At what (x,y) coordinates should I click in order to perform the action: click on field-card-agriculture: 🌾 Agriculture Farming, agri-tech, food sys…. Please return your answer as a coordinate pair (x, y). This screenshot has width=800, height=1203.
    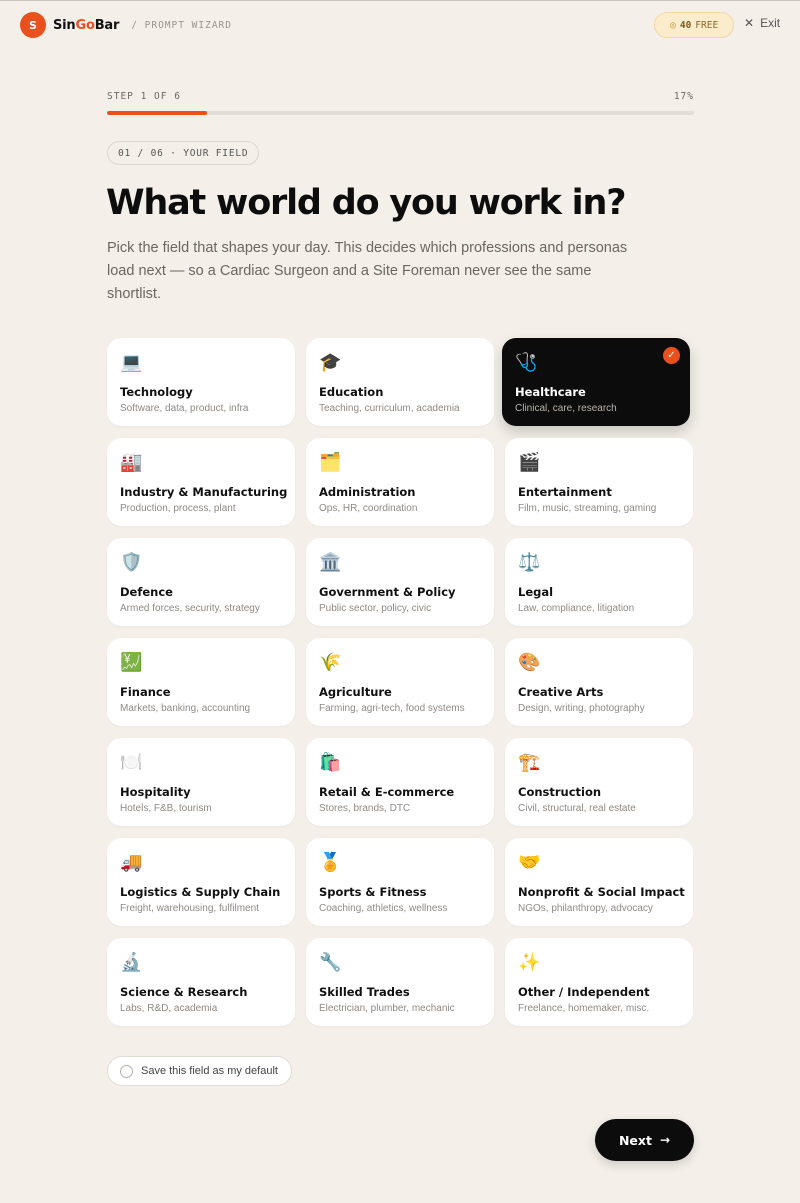
    Looking at the image, I should click on (400, 682).